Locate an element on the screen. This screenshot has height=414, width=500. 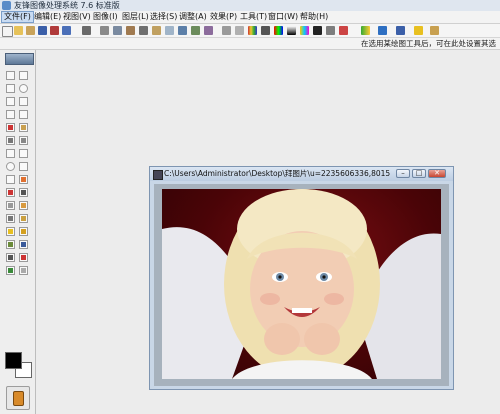
polygon-icon is located at coordinates (23, 179).